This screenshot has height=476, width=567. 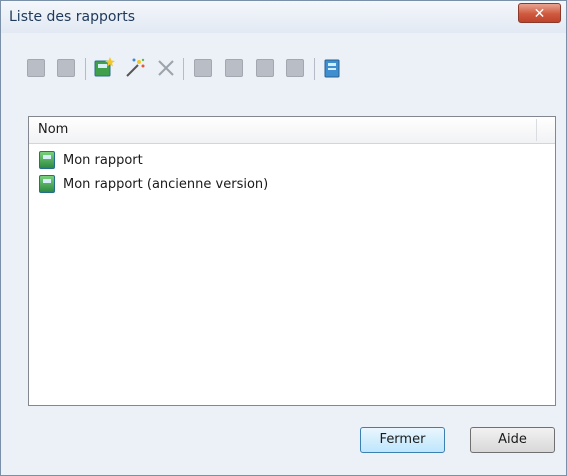 I want to click on close-button: Fermer, so click(x=402, y=440).